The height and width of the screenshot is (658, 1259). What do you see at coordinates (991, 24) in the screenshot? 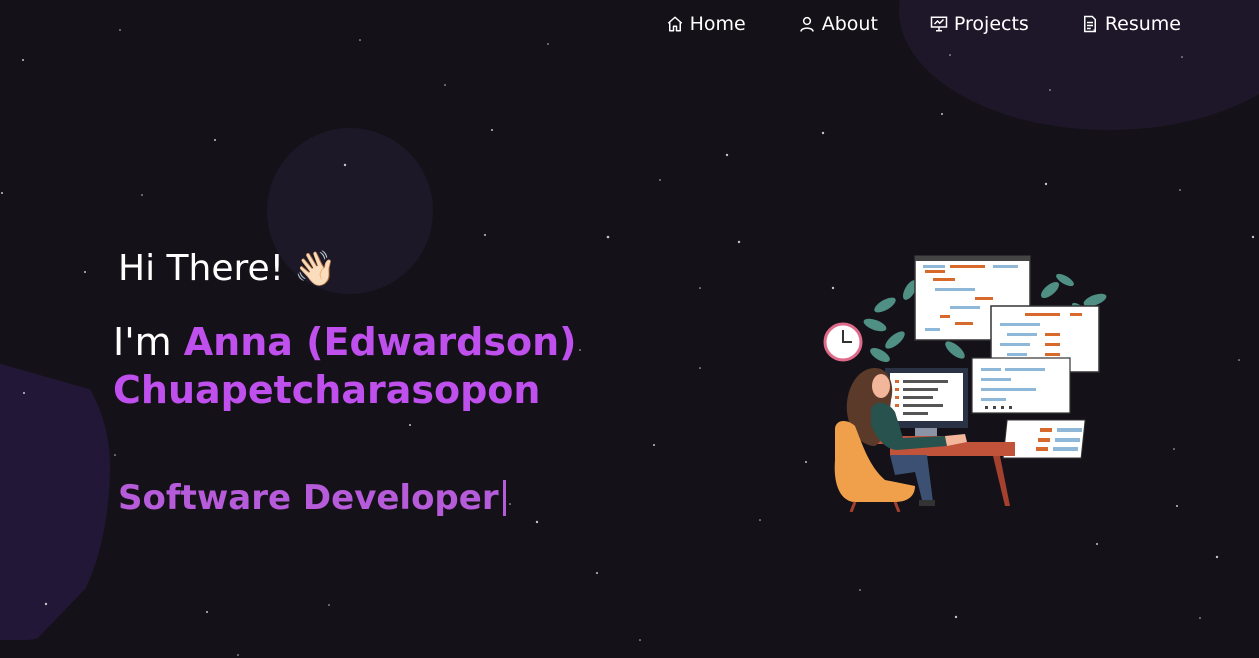
I see `nav-projects-label: Projects` at bounding box center [991, 24].